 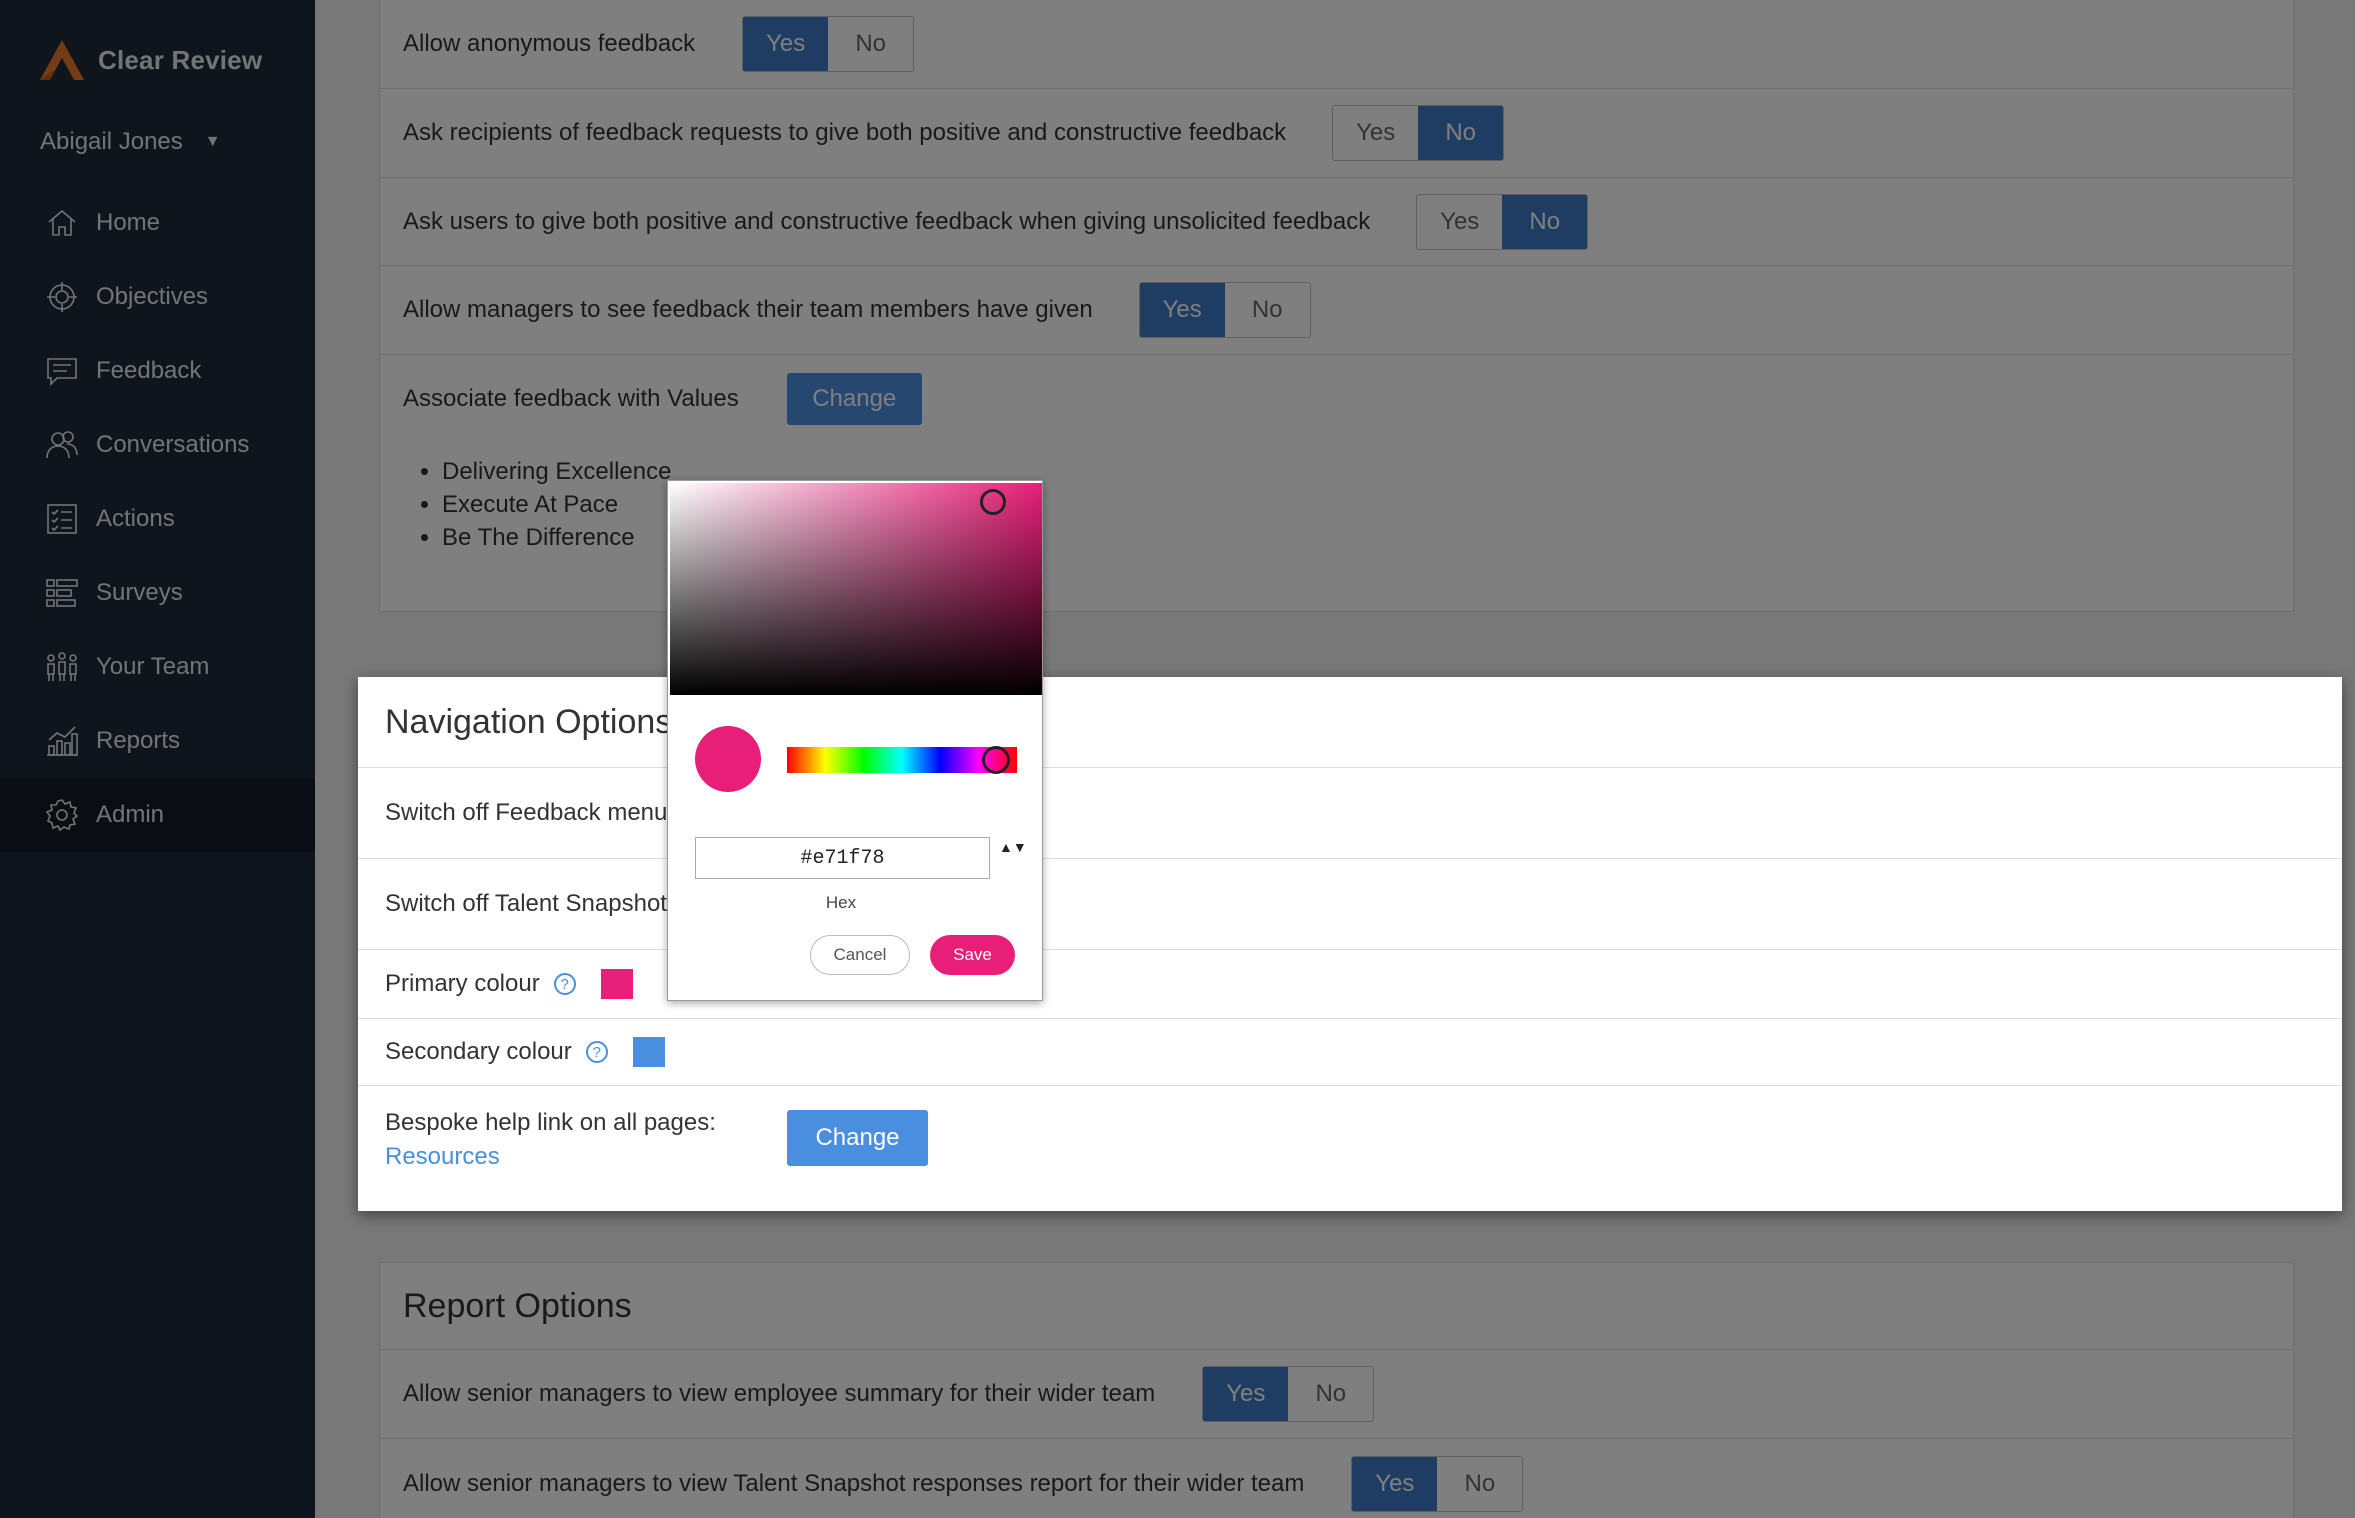 What do you see at coordinates (860, 955) in the screenshot?
I see `cancel-button: Cancel` at bounding box center [860, 955].